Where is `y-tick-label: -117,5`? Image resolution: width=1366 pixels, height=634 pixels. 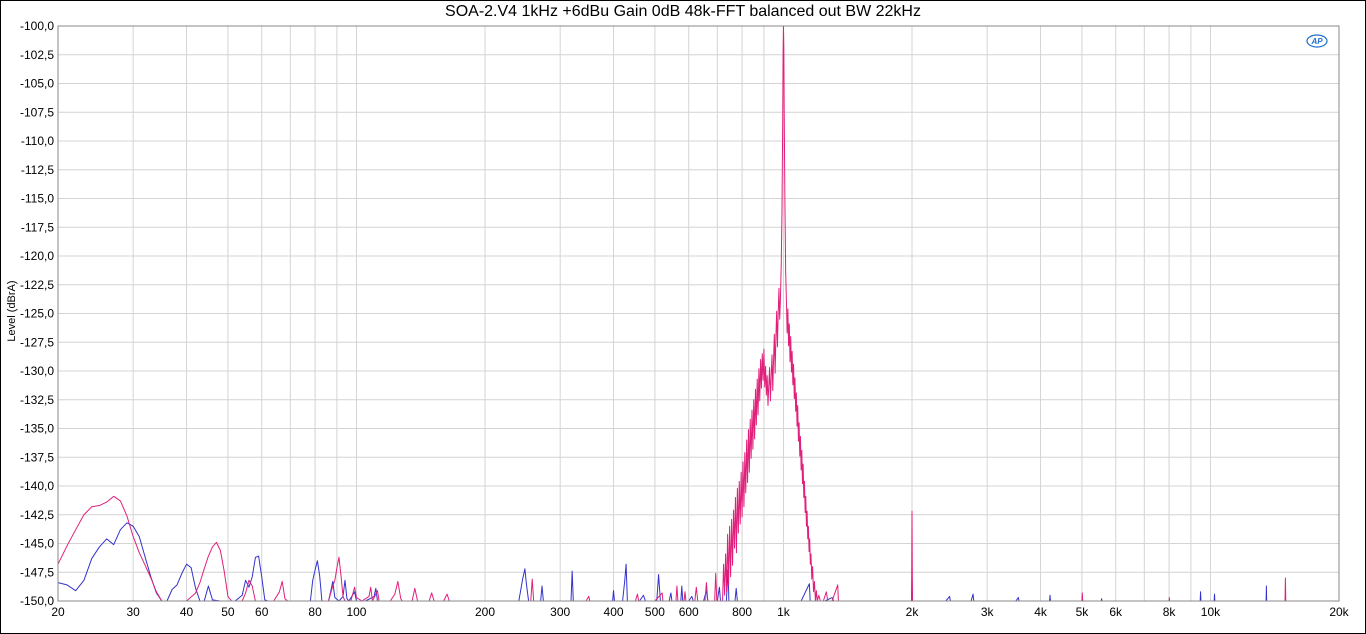 y-tick-label: -117,5 is located at coordinates (37, 227).